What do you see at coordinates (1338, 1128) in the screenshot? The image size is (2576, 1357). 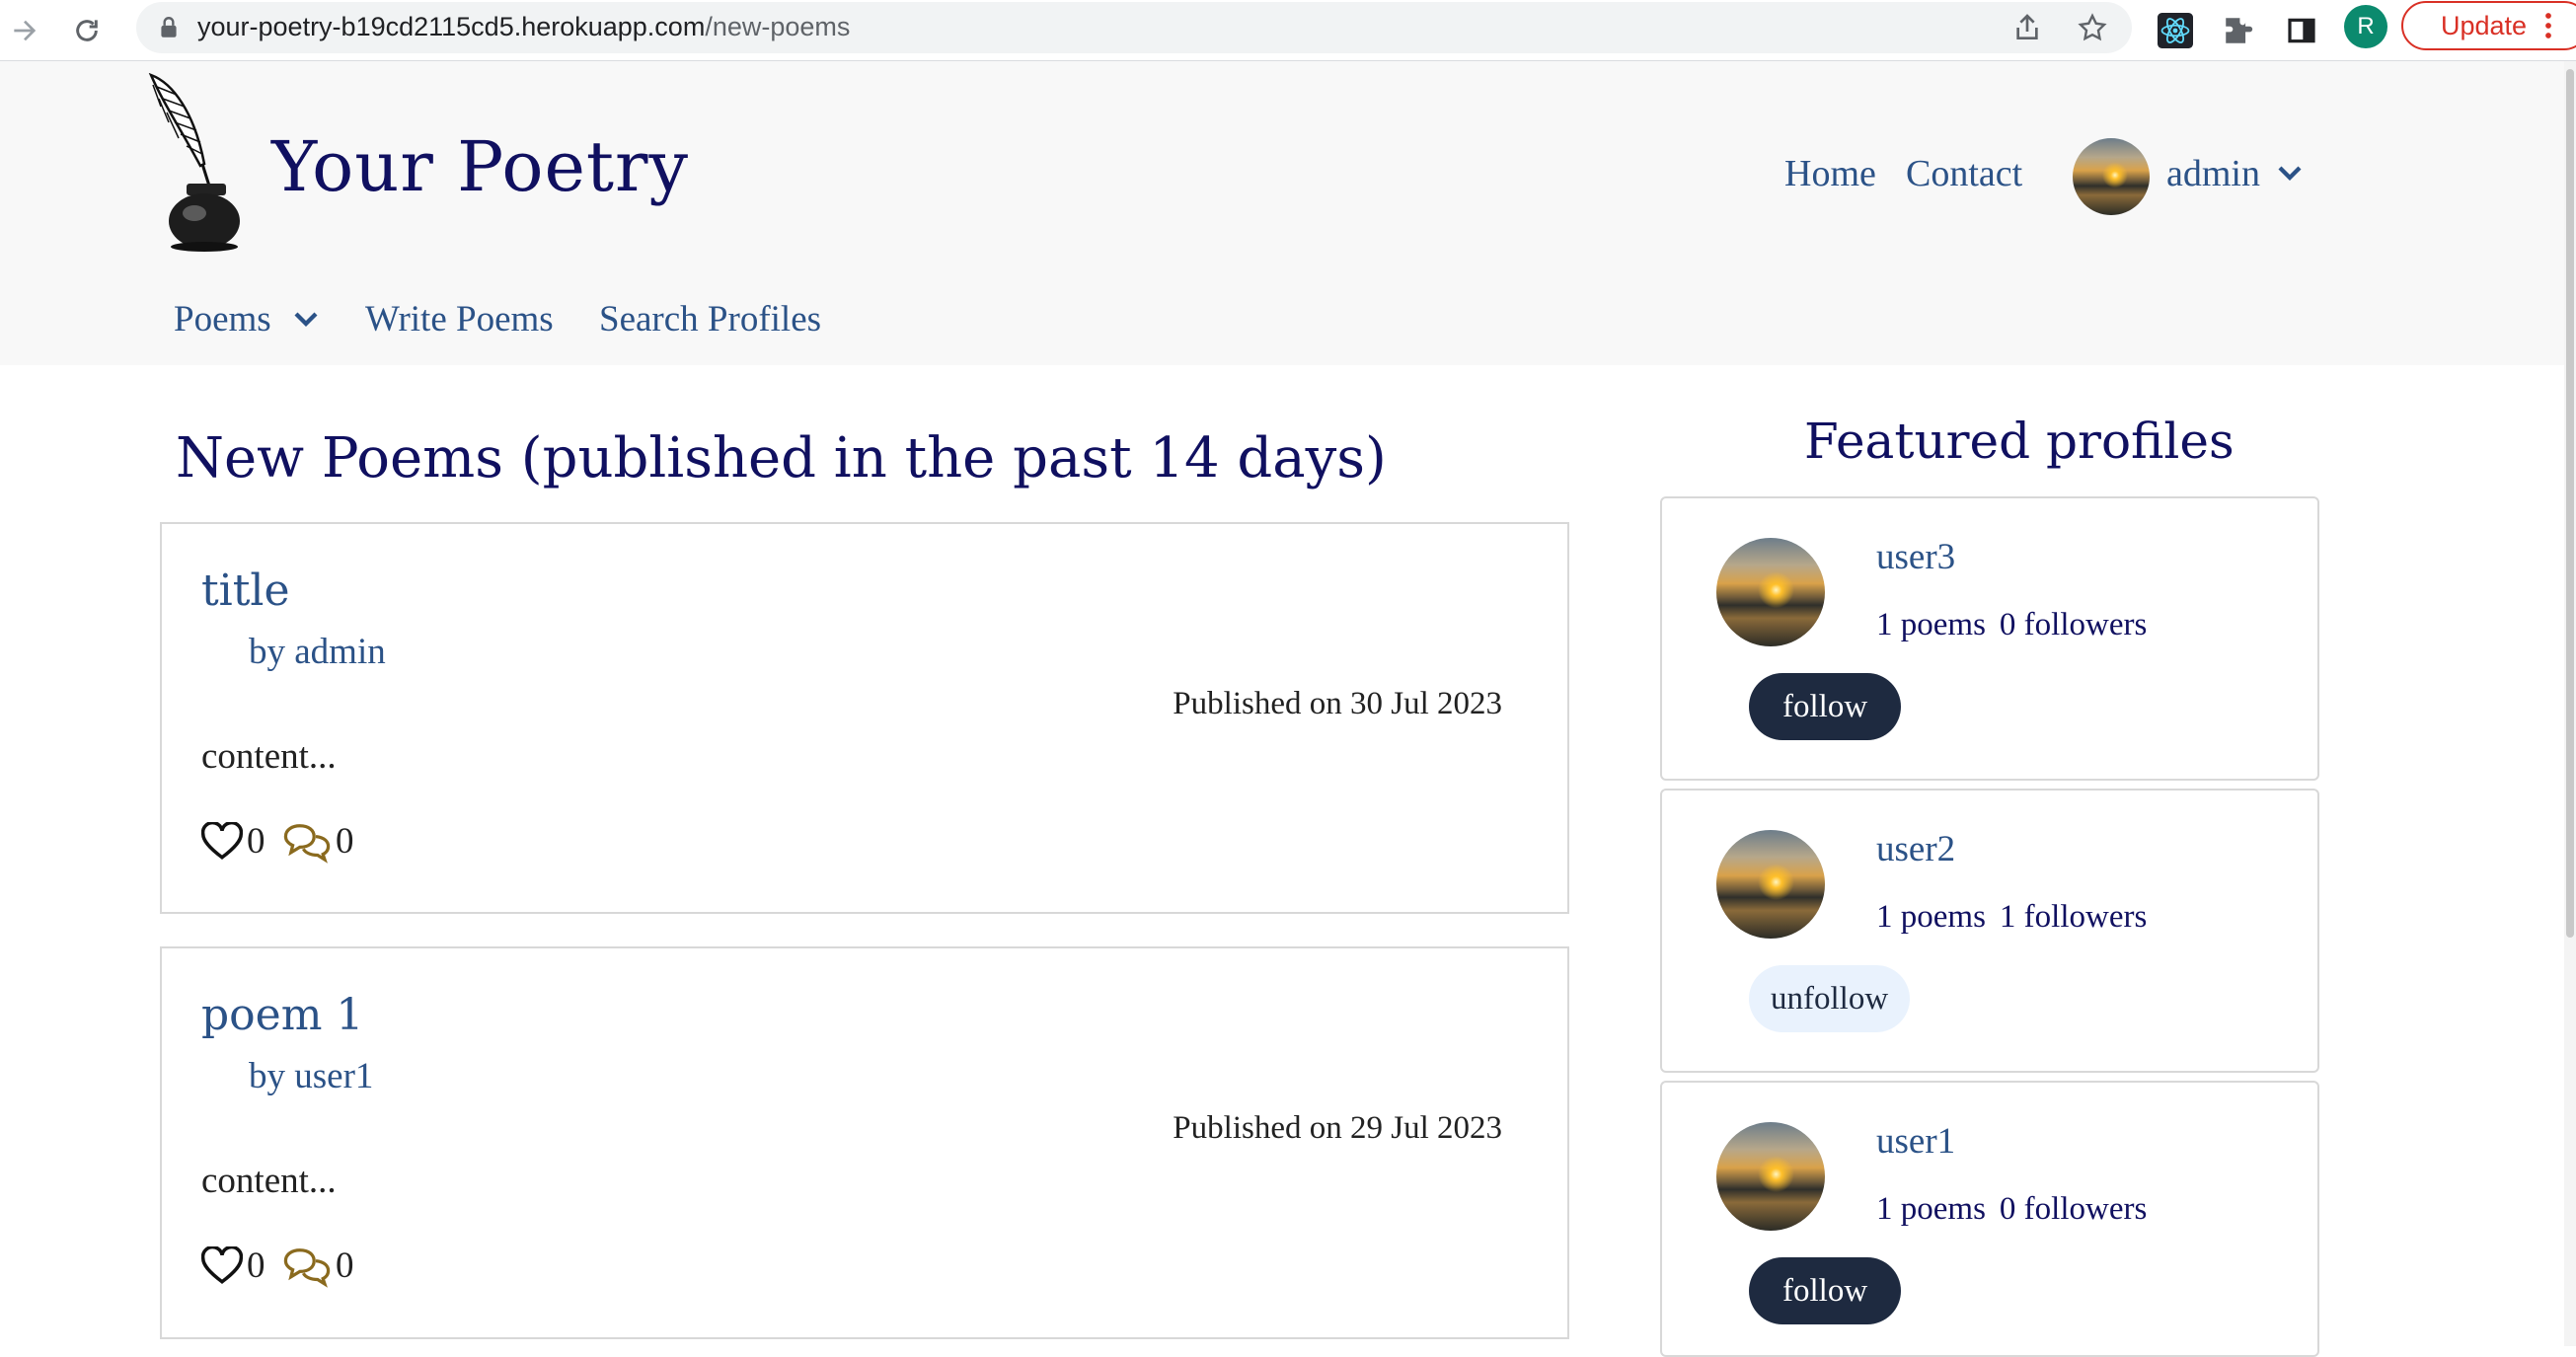 I see `poem-published-date: Published on 29 Jul 2023` at bounding box center [1338, 1128].